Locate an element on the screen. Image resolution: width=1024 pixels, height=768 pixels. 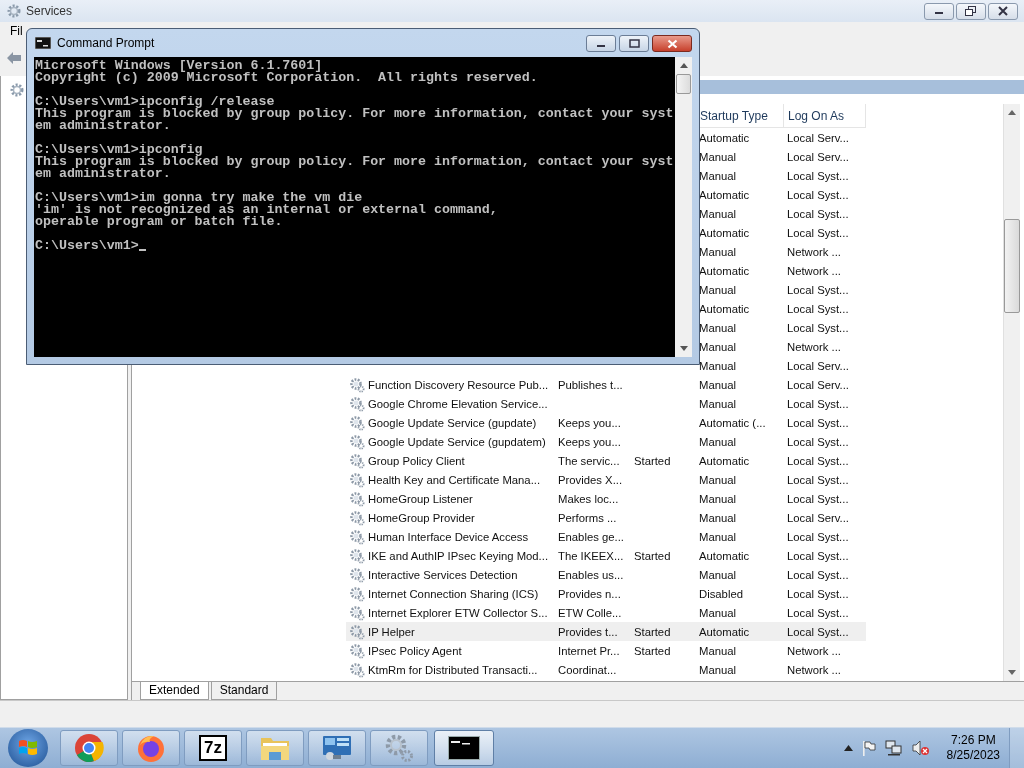
menu-item: Fil is located at coordinates (16, 31).